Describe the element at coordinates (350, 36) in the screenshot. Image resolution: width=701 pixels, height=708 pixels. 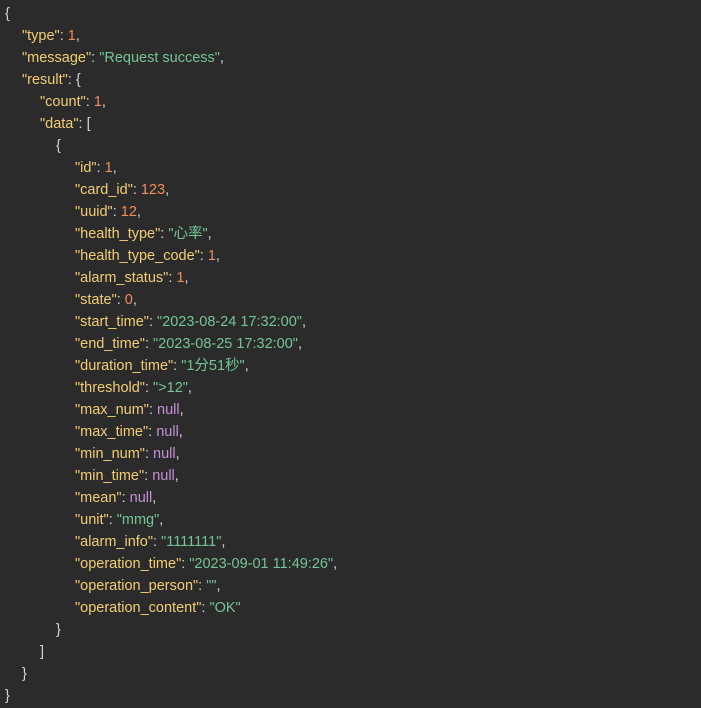
I see `code-line: "type": 1,` at that location.